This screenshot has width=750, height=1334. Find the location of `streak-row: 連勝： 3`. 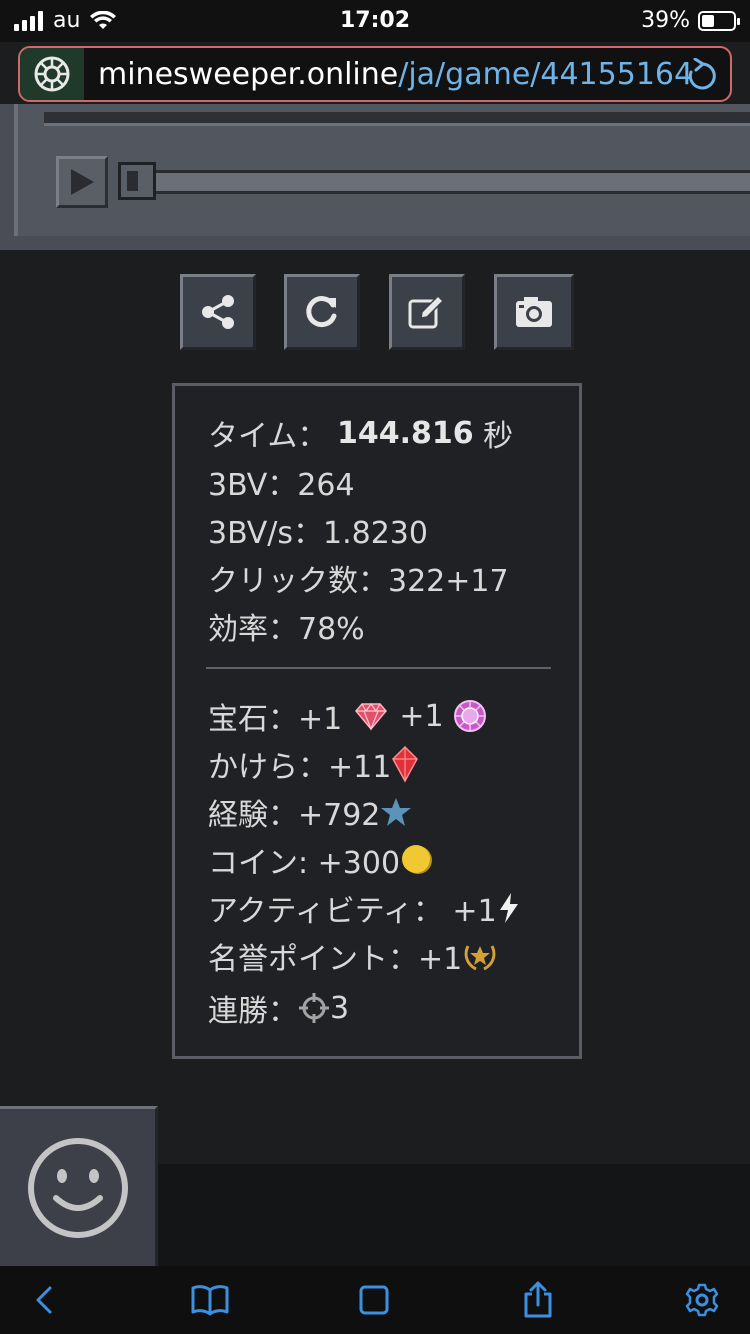

streak-row: 連勝： 3 is located at coordinates (278, 1008).